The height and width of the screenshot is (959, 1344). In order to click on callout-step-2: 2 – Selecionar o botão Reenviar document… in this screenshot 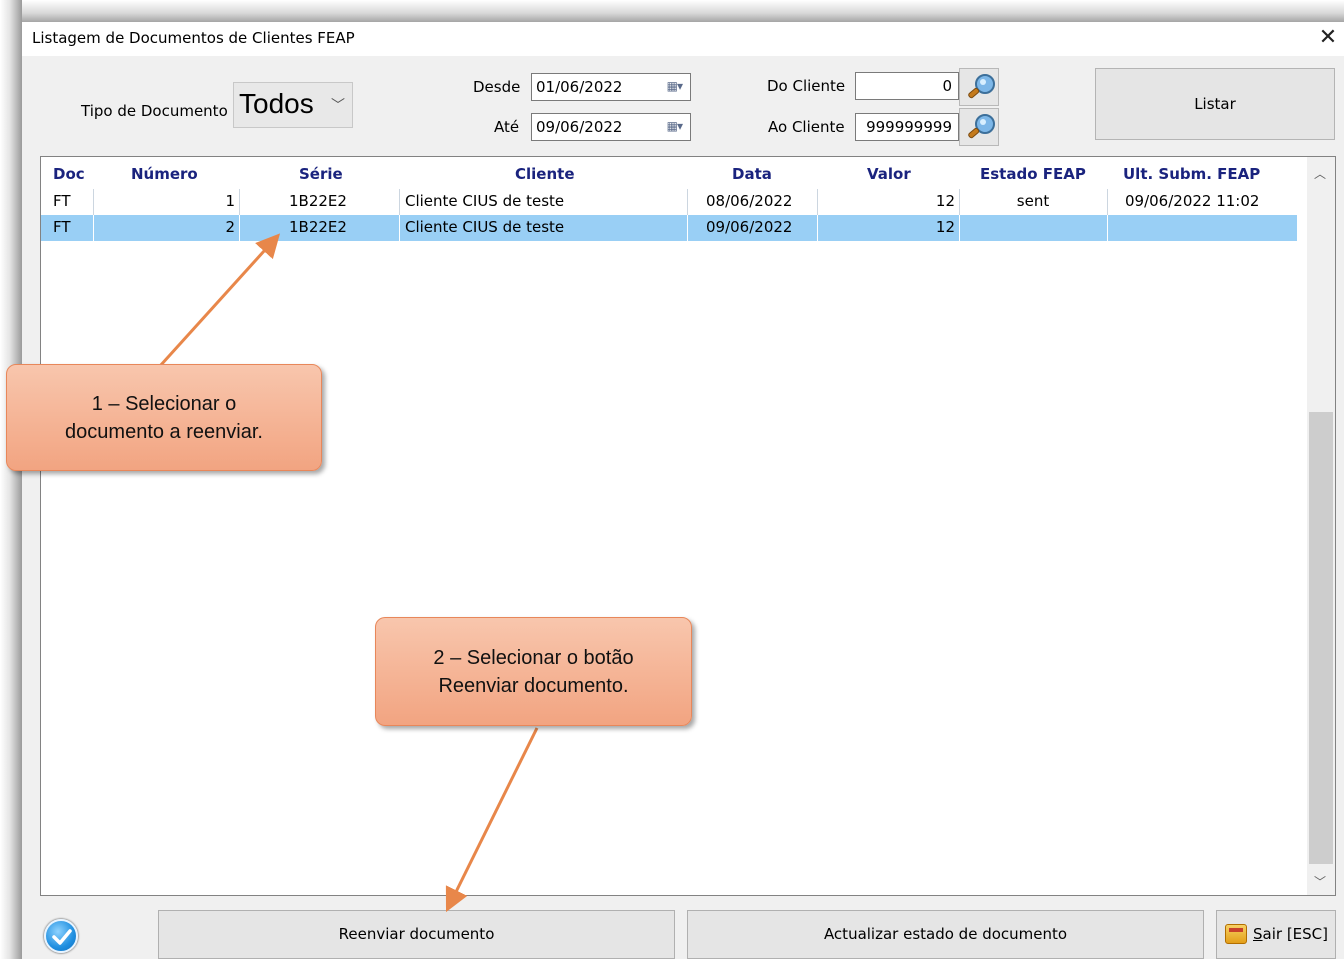, I will do `click(533, 671)`.